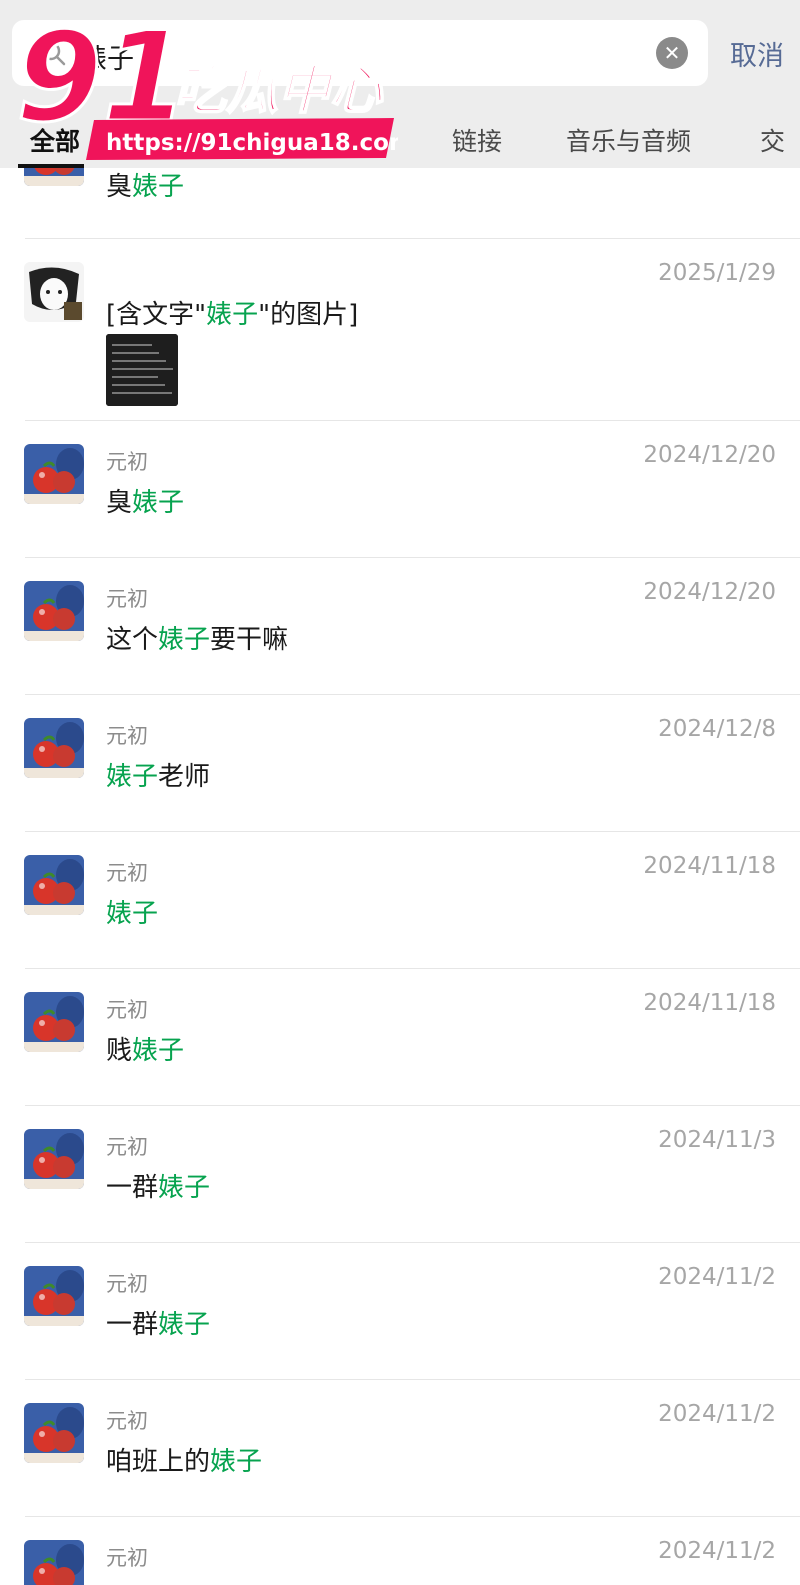 The image size is (800, 1585). I want to click on watermark-logo: 91 吃瓜中心 https://91chigua18.com, so click(213, 86).